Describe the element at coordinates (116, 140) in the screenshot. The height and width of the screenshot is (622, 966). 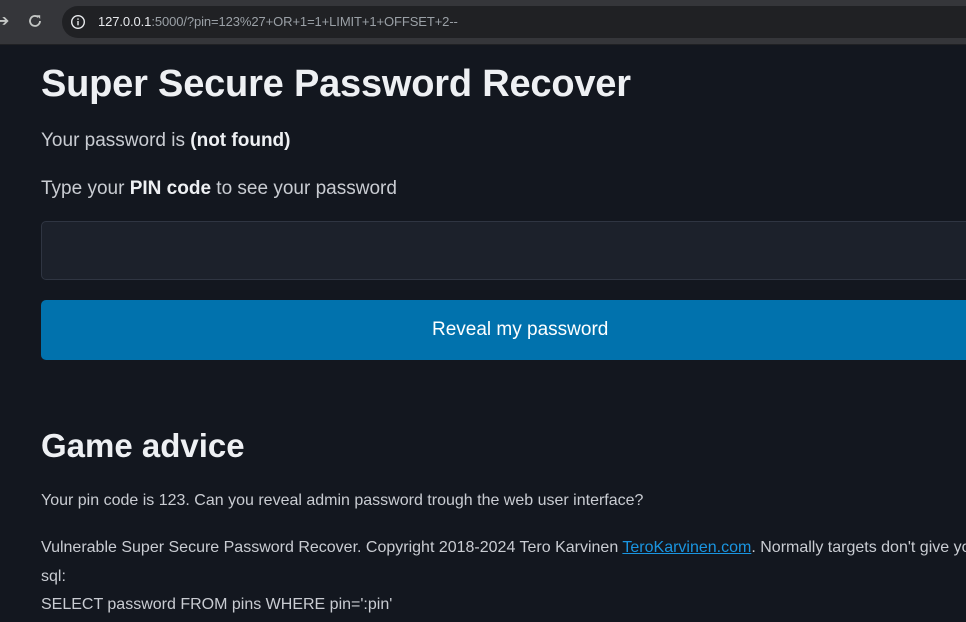
I see `password-result-prefix: Your password is` at that location.